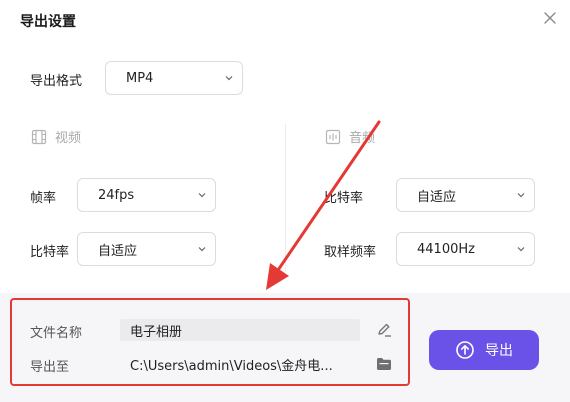  Describe the element at coordinates (484, 350) in the screenshot. I see `export-button: 导出` at that location.